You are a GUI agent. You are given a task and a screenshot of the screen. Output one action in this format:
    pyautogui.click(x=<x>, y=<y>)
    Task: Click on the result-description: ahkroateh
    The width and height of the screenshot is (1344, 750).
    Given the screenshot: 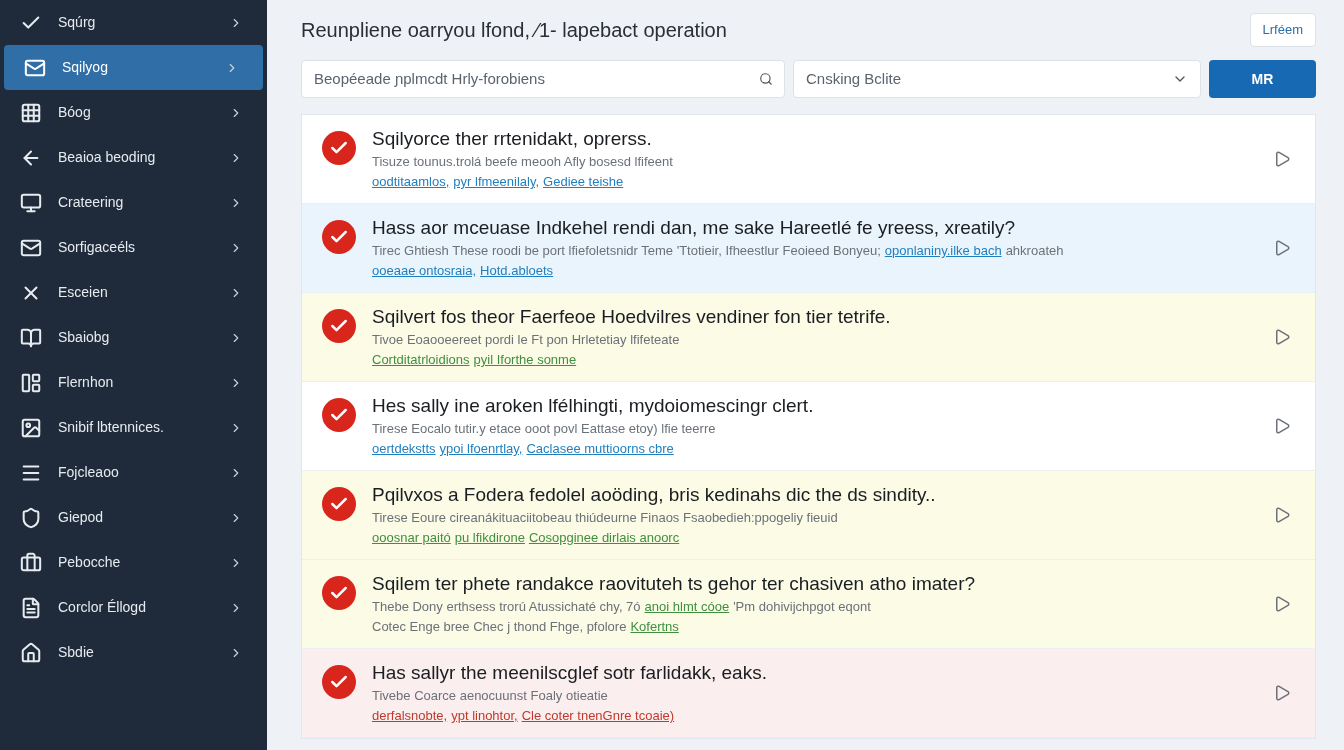 What is the action you would take?
    pyautogui.click(x=1034, y=251)
    